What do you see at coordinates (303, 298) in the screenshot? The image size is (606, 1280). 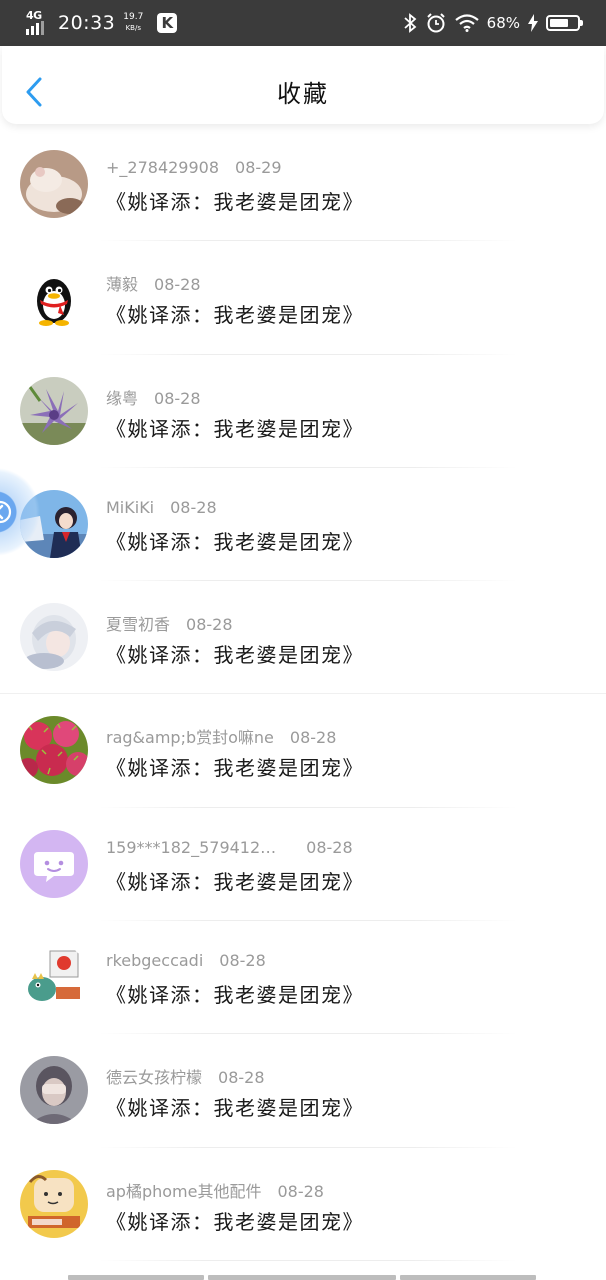 I see `favorite-item: 薄毅 08-28 《姚译添：我老婆是团宠》` at bounding box center [303, 298].